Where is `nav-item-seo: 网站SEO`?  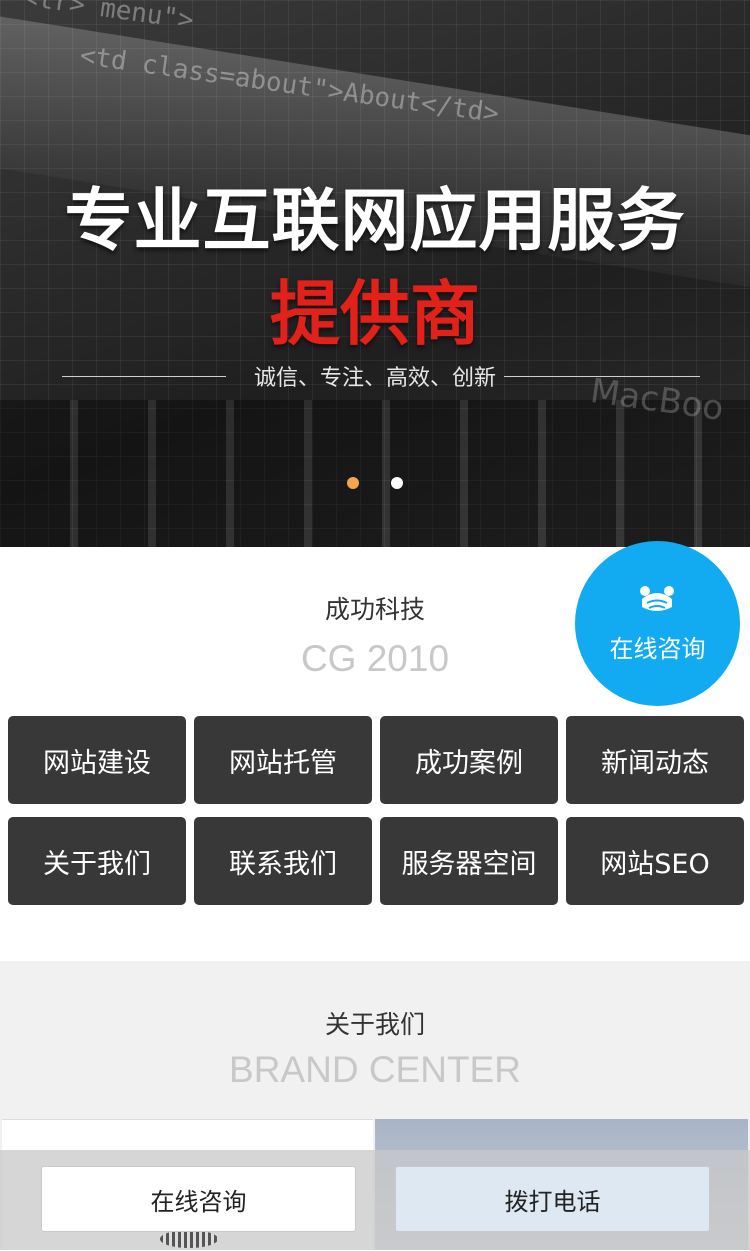
nav-item-seo: 网站SEO is located at coordinates (655, 861).